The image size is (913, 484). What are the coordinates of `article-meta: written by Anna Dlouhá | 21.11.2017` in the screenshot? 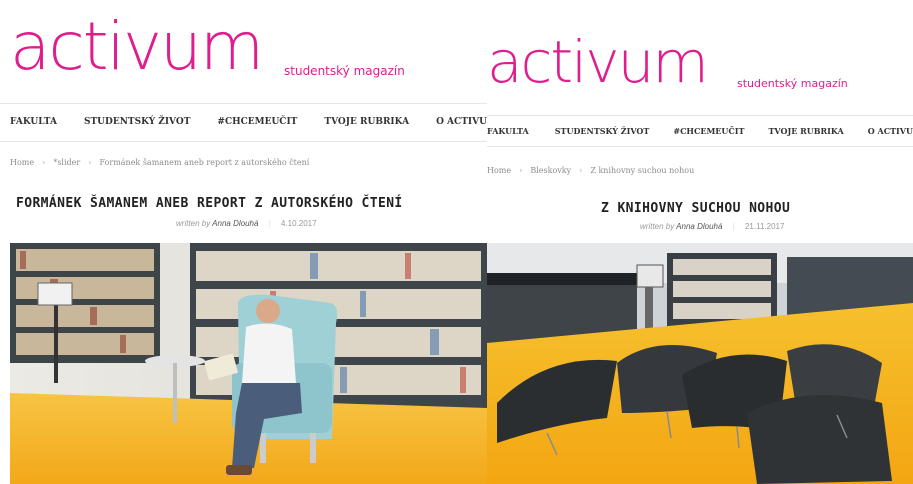 It's located at (712, 226).